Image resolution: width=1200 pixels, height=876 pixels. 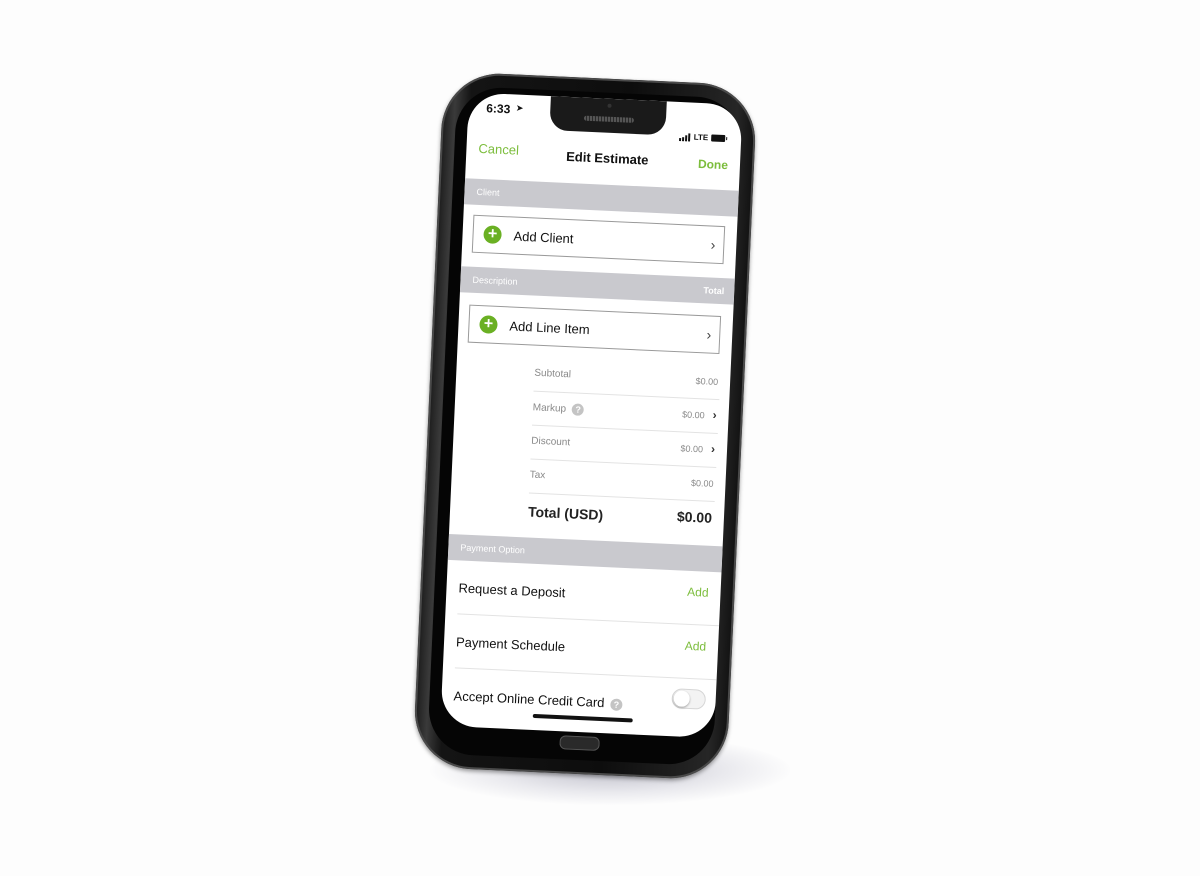 What do you see at coordinates (543, 237) in the screenshot?
I see `add-client-label: Add Client` at bounding box center [543, 237].